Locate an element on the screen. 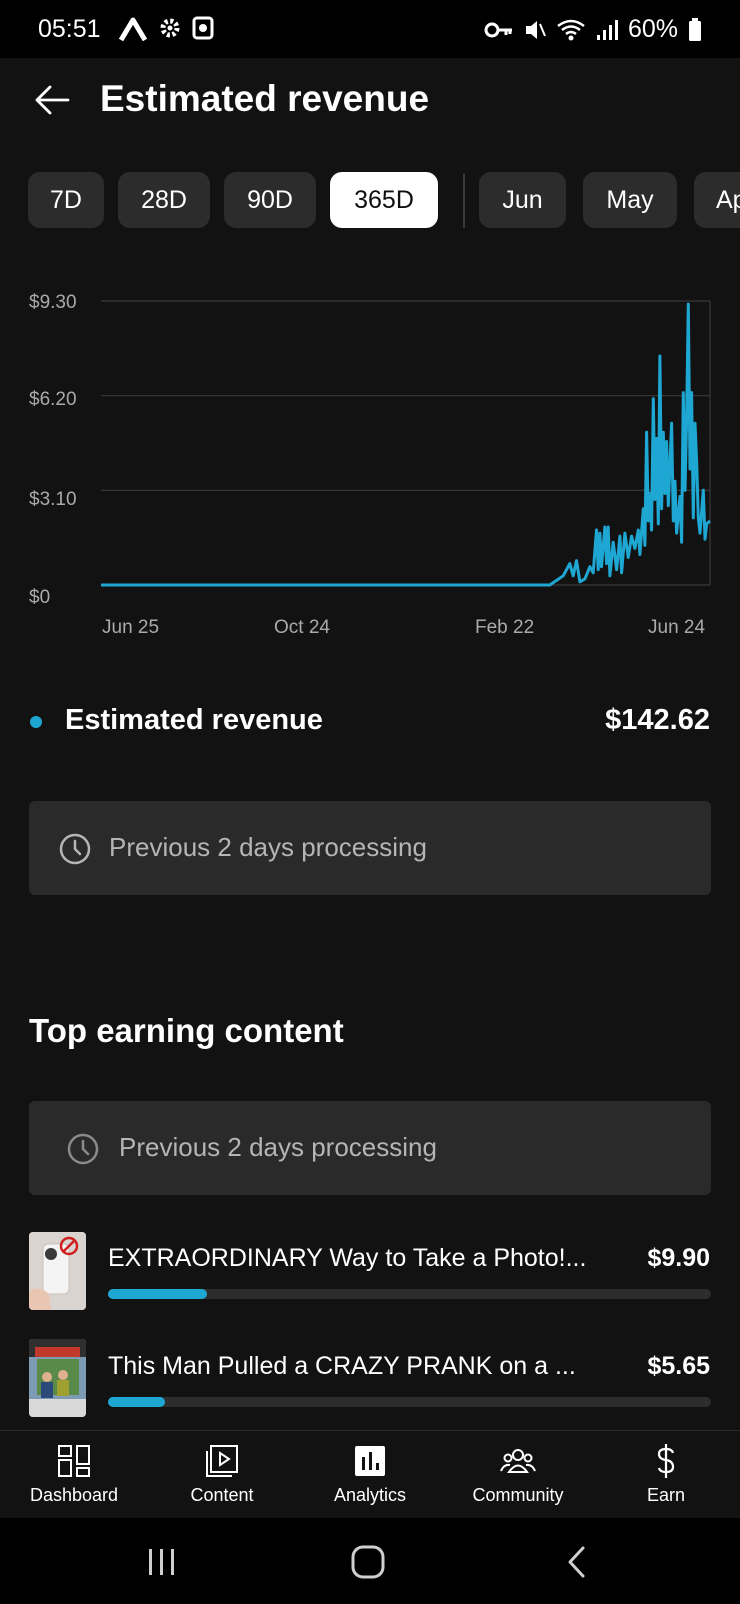 The width and height of the screenshot is (740, 1604). chip-divider is located at coordinates (464, 201).